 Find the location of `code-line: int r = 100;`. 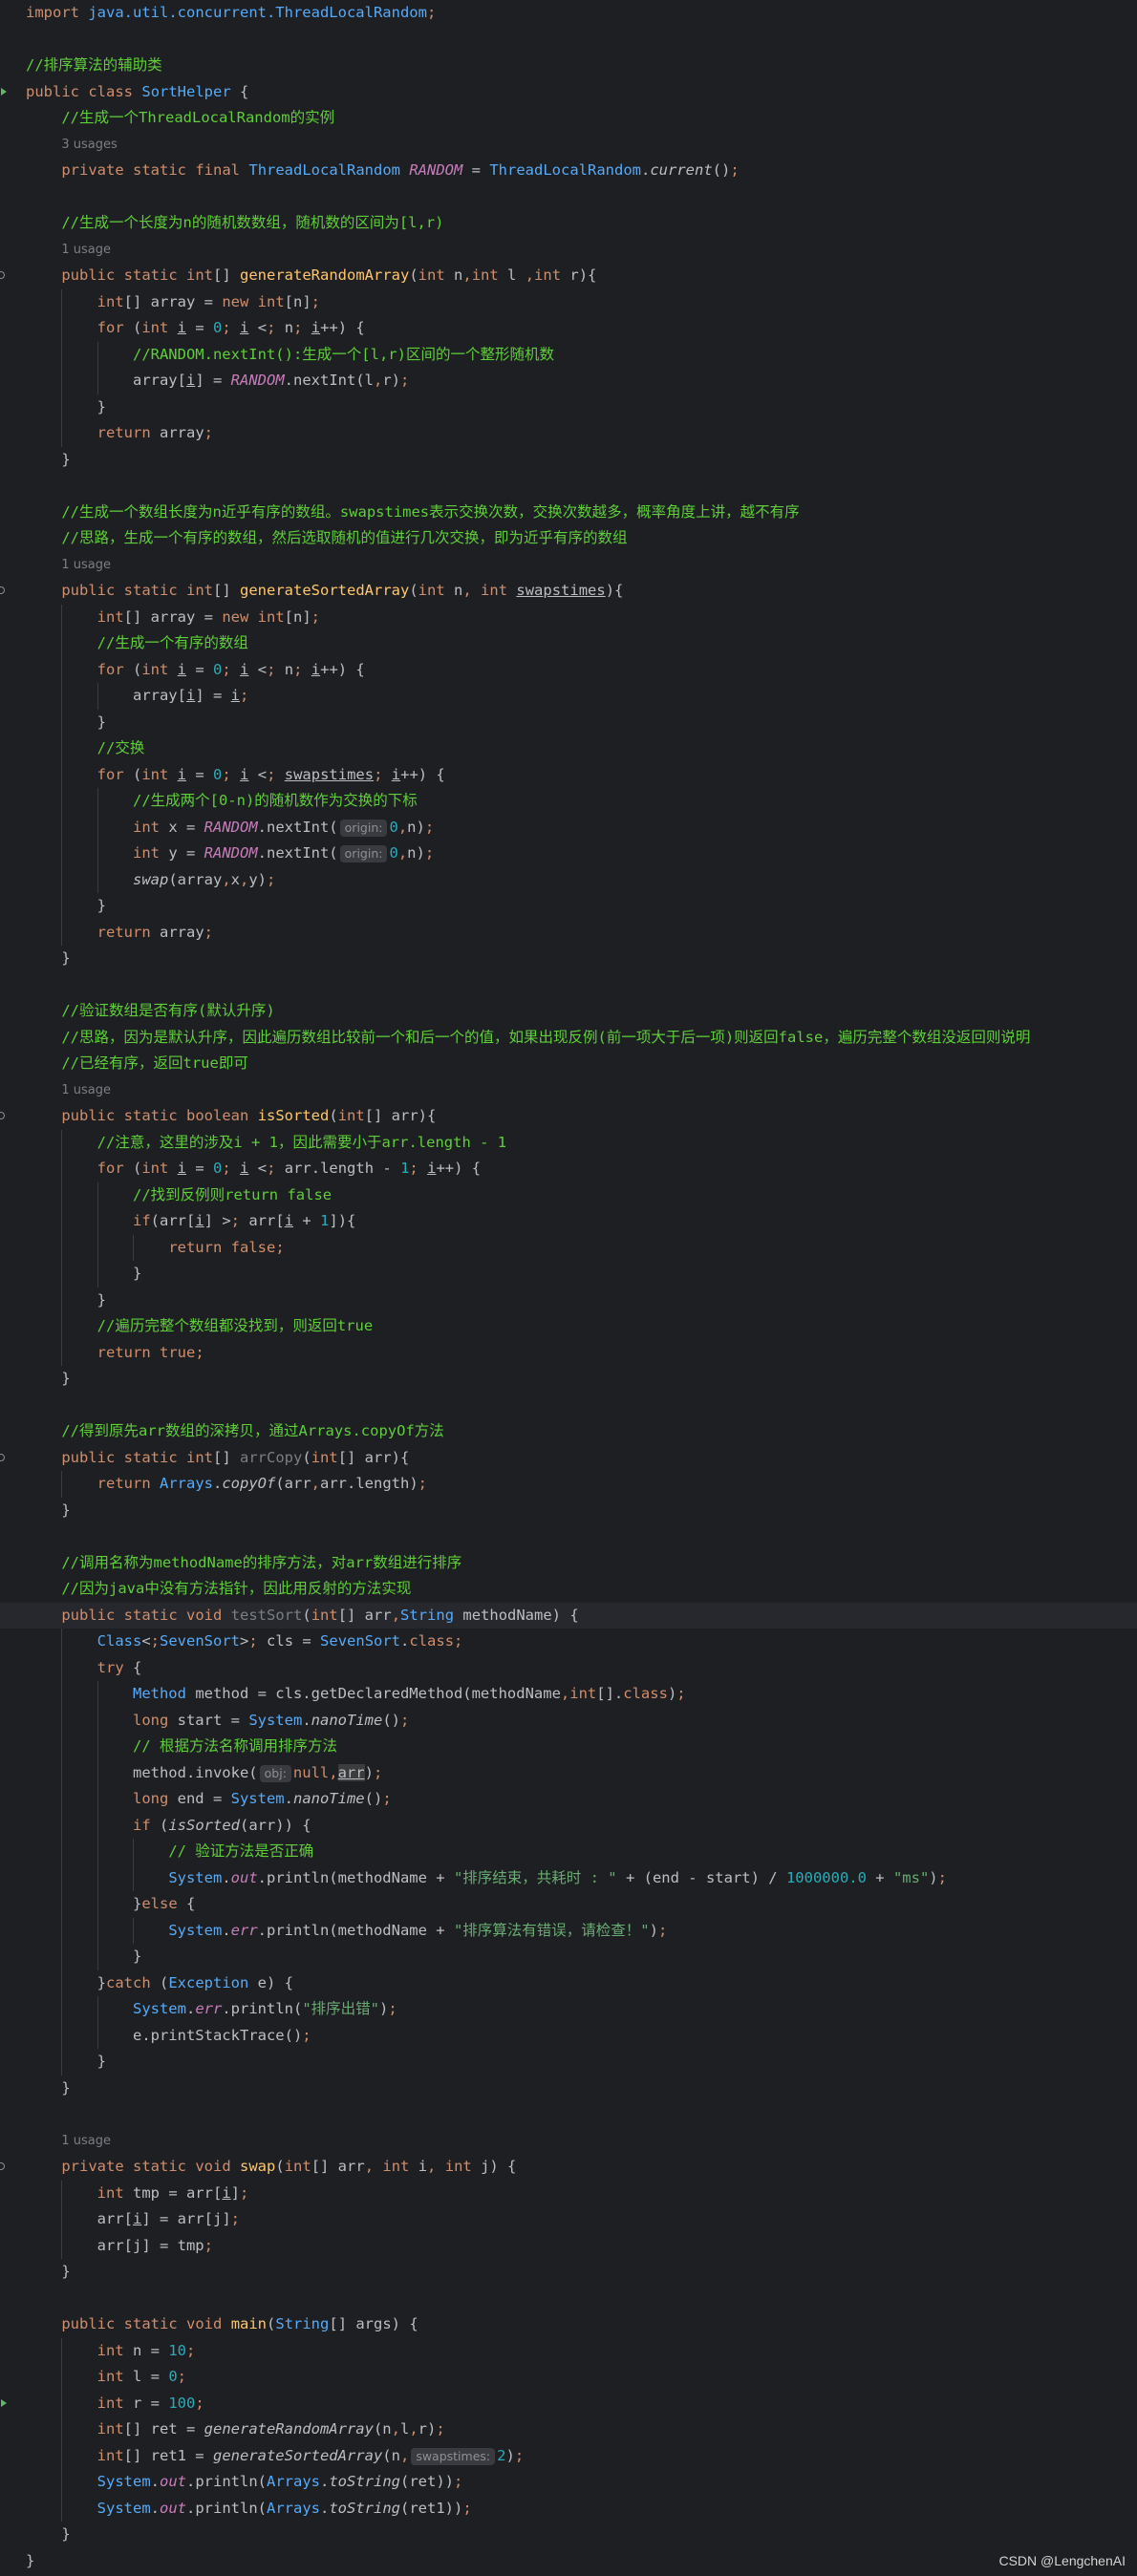

code-line: int r = 100; is located at coordinates (569, 2403).